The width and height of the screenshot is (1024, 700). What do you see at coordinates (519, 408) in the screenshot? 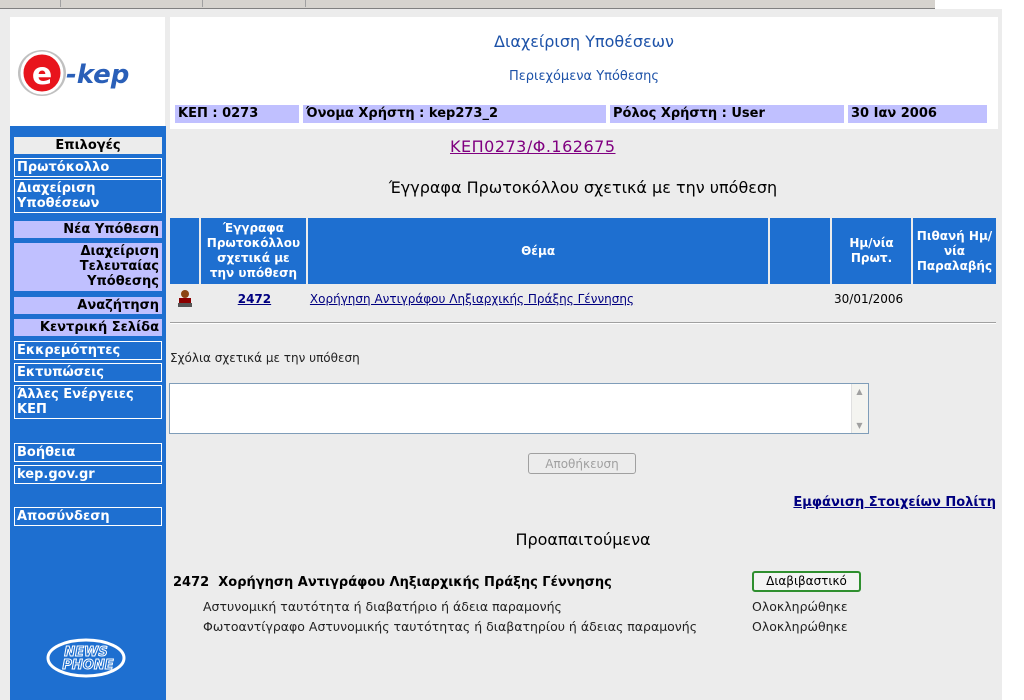
I see `comments-textarea: ▲ ▼` at bounding box center [519, 408].